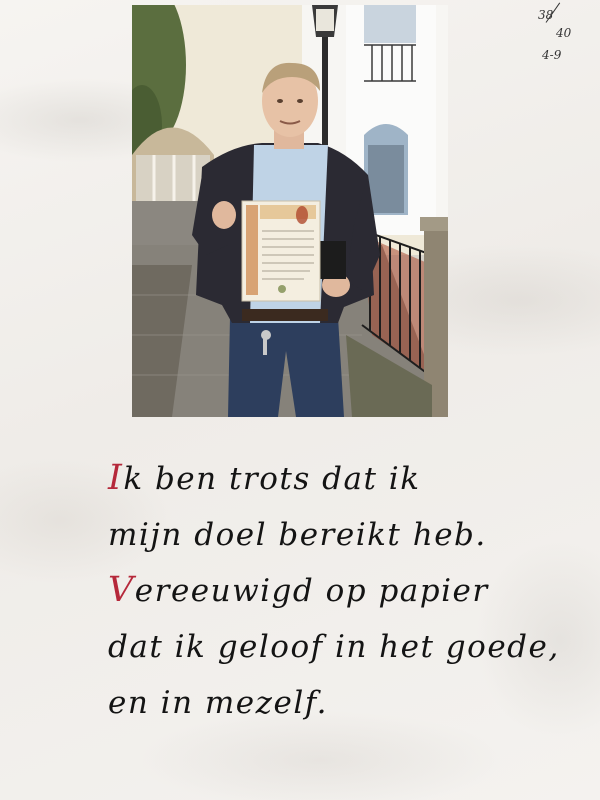 This screenshot has width=600, height=800. I want to click on caption-line-text: ereeuwigd op papier, so click(311, 591).